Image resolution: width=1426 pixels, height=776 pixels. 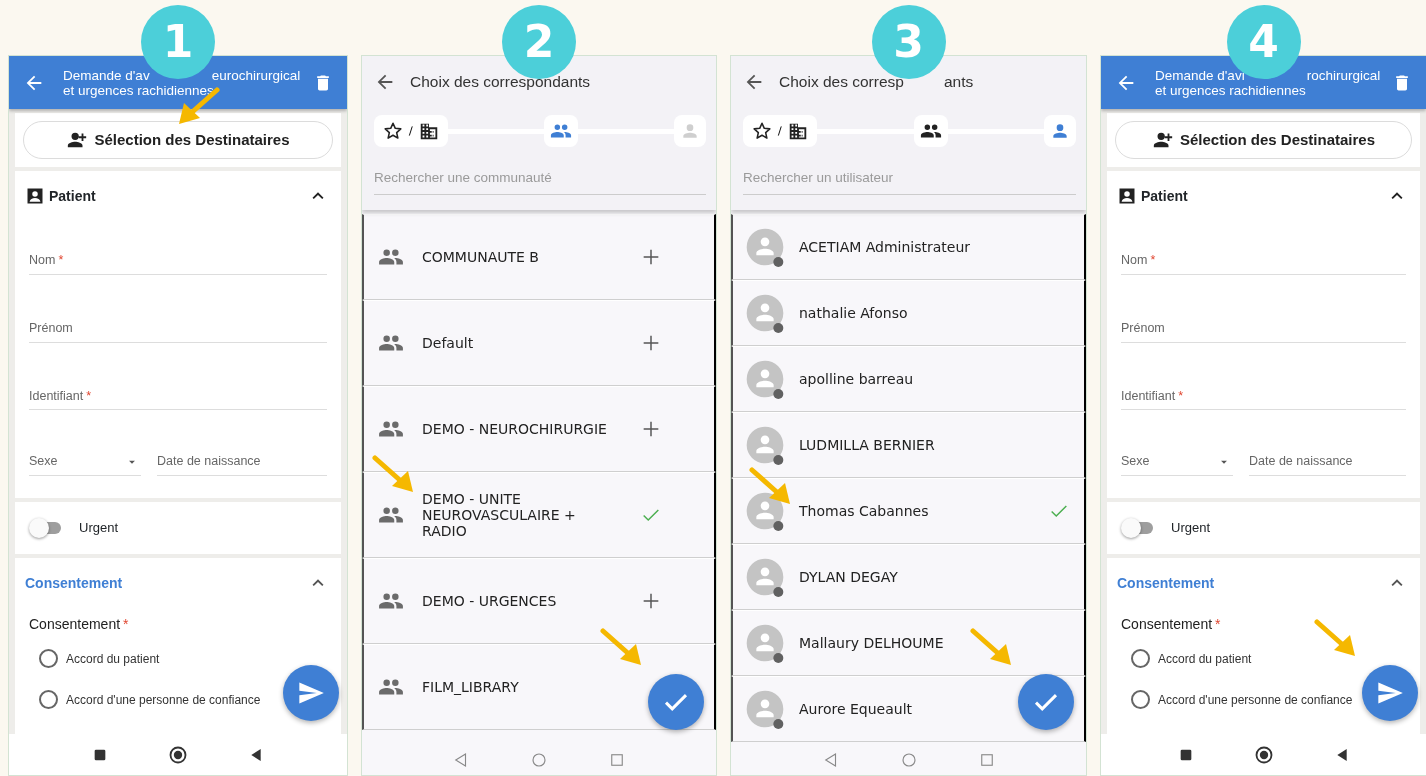 What do you see at coordinates (908, 247) in the screenshot?
I see `list-item: ACETIAM Administrateur` at bounding box center [908, 247].